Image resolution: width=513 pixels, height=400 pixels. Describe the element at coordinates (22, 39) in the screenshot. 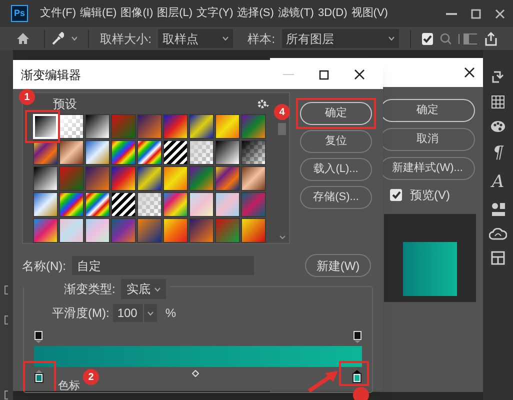

I see `home-icon` at that location.